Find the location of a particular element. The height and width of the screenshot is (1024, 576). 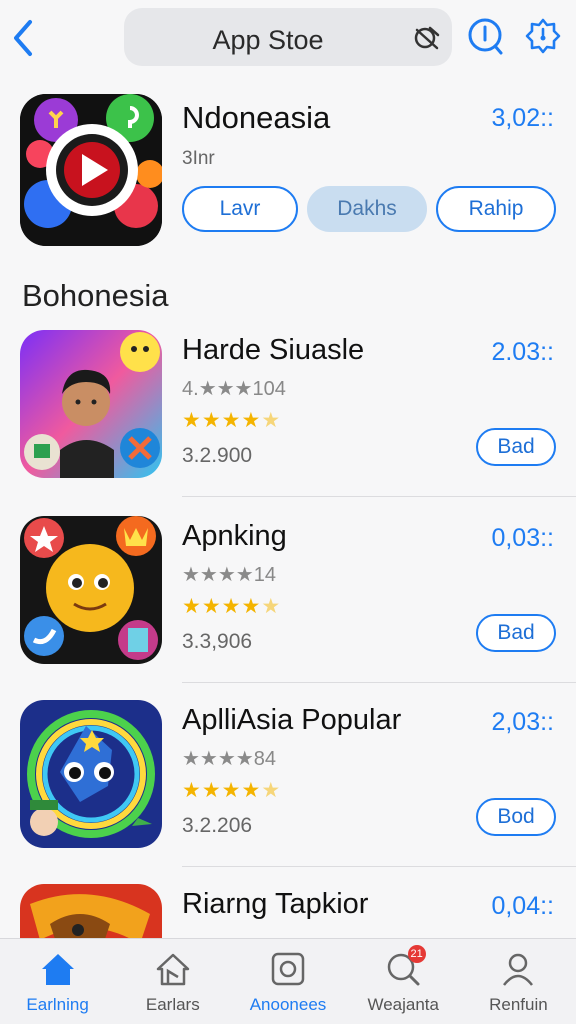

top-bar: App Stoe is located at coordinates (288, 39).